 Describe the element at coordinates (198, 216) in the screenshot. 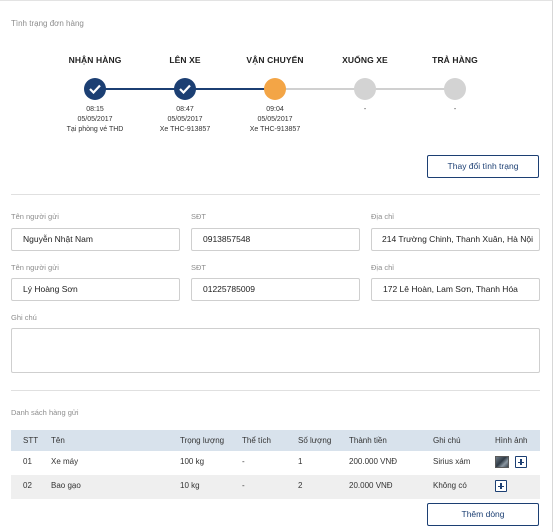

I see `sender-phone-label: SĐT` at that location.